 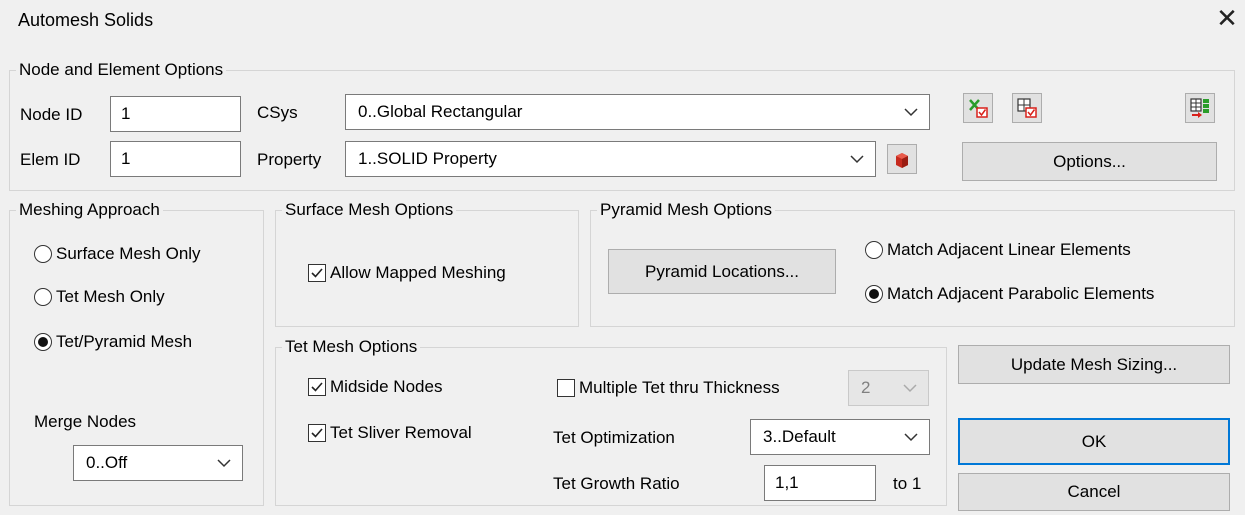 What do you see at coordinates (50, 159) in the screenshot?
I see `elem-id-label: Elem ID` at bounding box center [50, 159].